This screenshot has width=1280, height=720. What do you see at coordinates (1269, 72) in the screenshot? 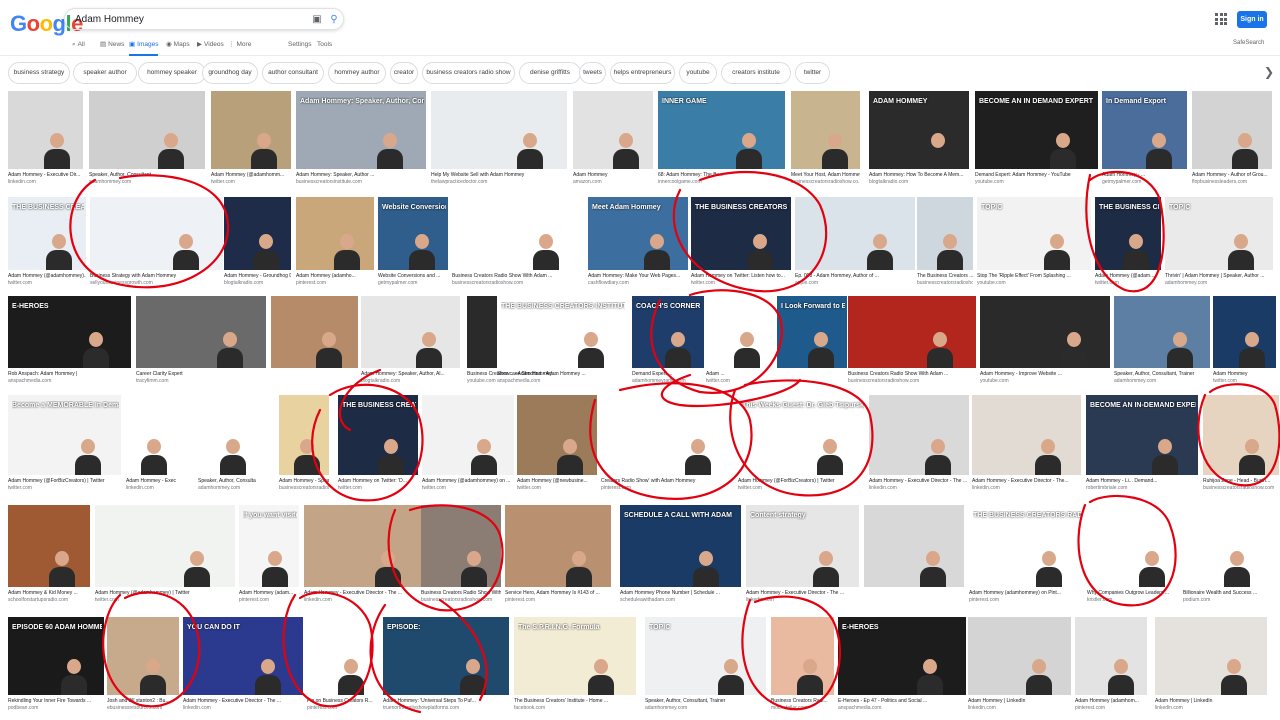
I see `chevron-right-icon: ❯` at bounding box center [1269, 72].